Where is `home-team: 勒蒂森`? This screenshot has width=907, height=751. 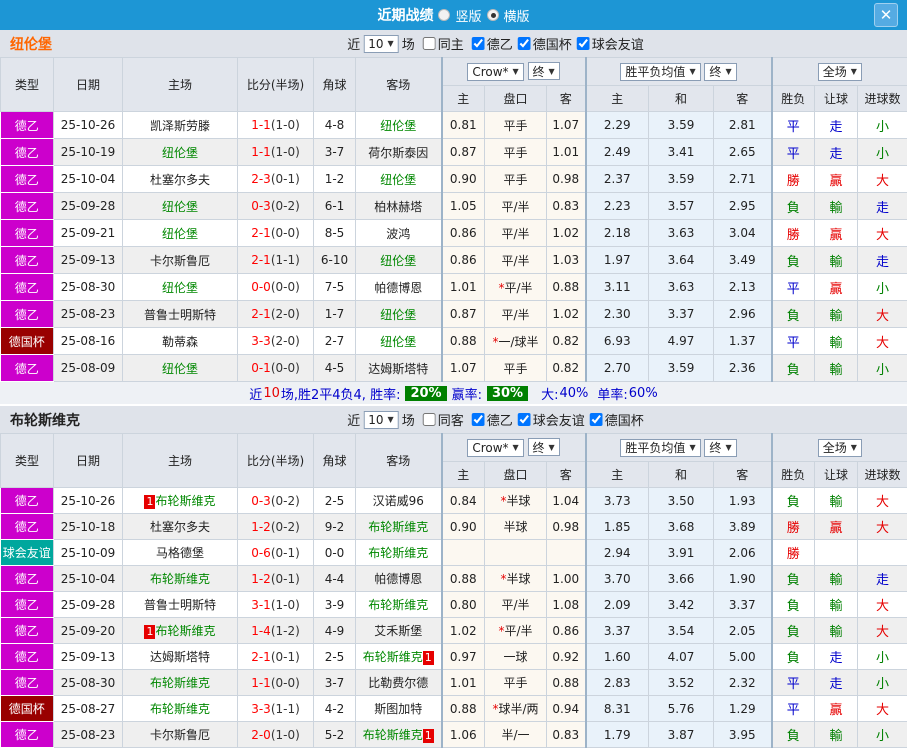
home-team: 勒蒂森 is located at coordinates (180, 341).